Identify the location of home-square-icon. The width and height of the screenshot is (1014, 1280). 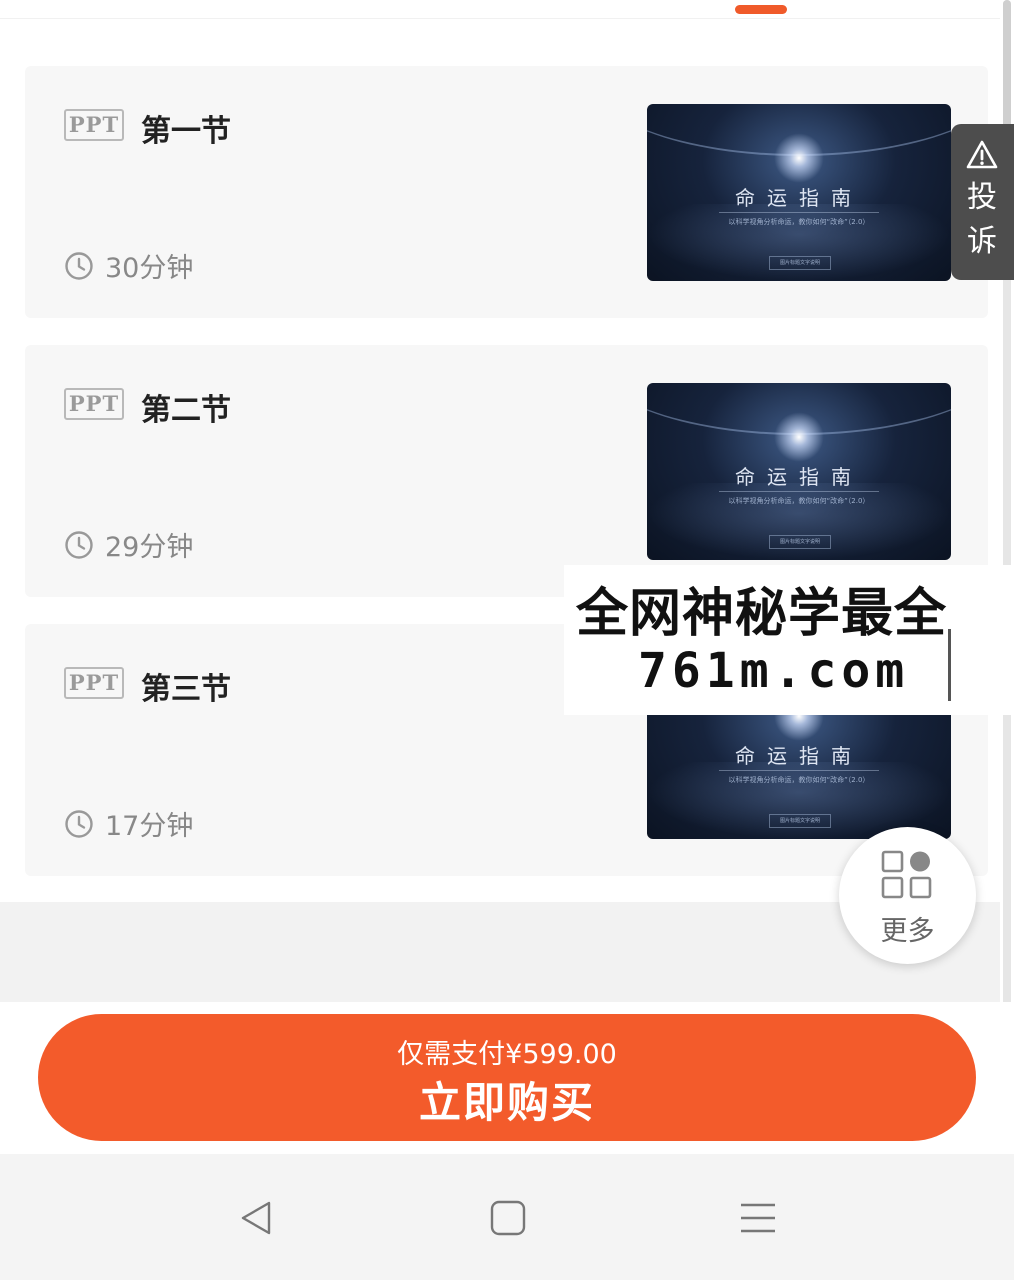
(508, 1218).